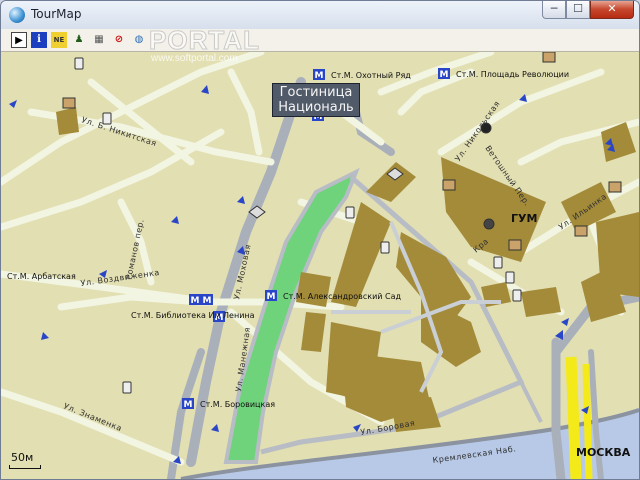 The width and height of the screenshot is (640, 480). Describe the element at coordinates (316, 92) in the screenshot. I see `hotel-name-line1: Гостиница` at that location.